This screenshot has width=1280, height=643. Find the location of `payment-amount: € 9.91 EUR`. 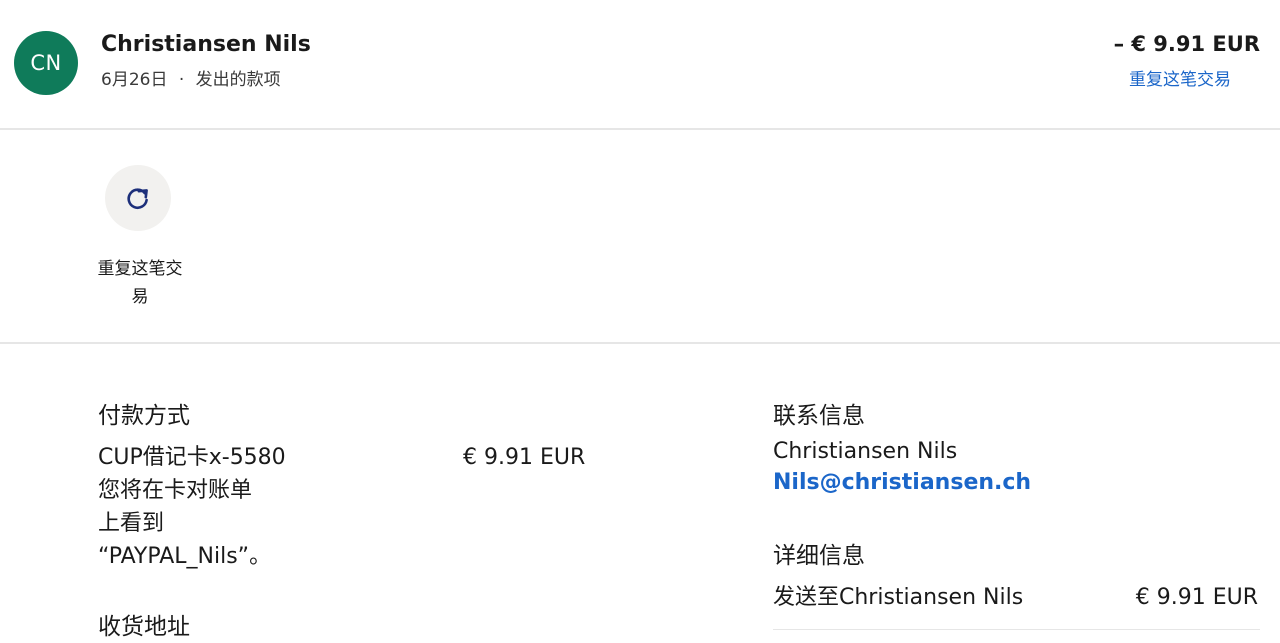

payment-amount: € 9.91 EUR is located at coordinates (524, 457).